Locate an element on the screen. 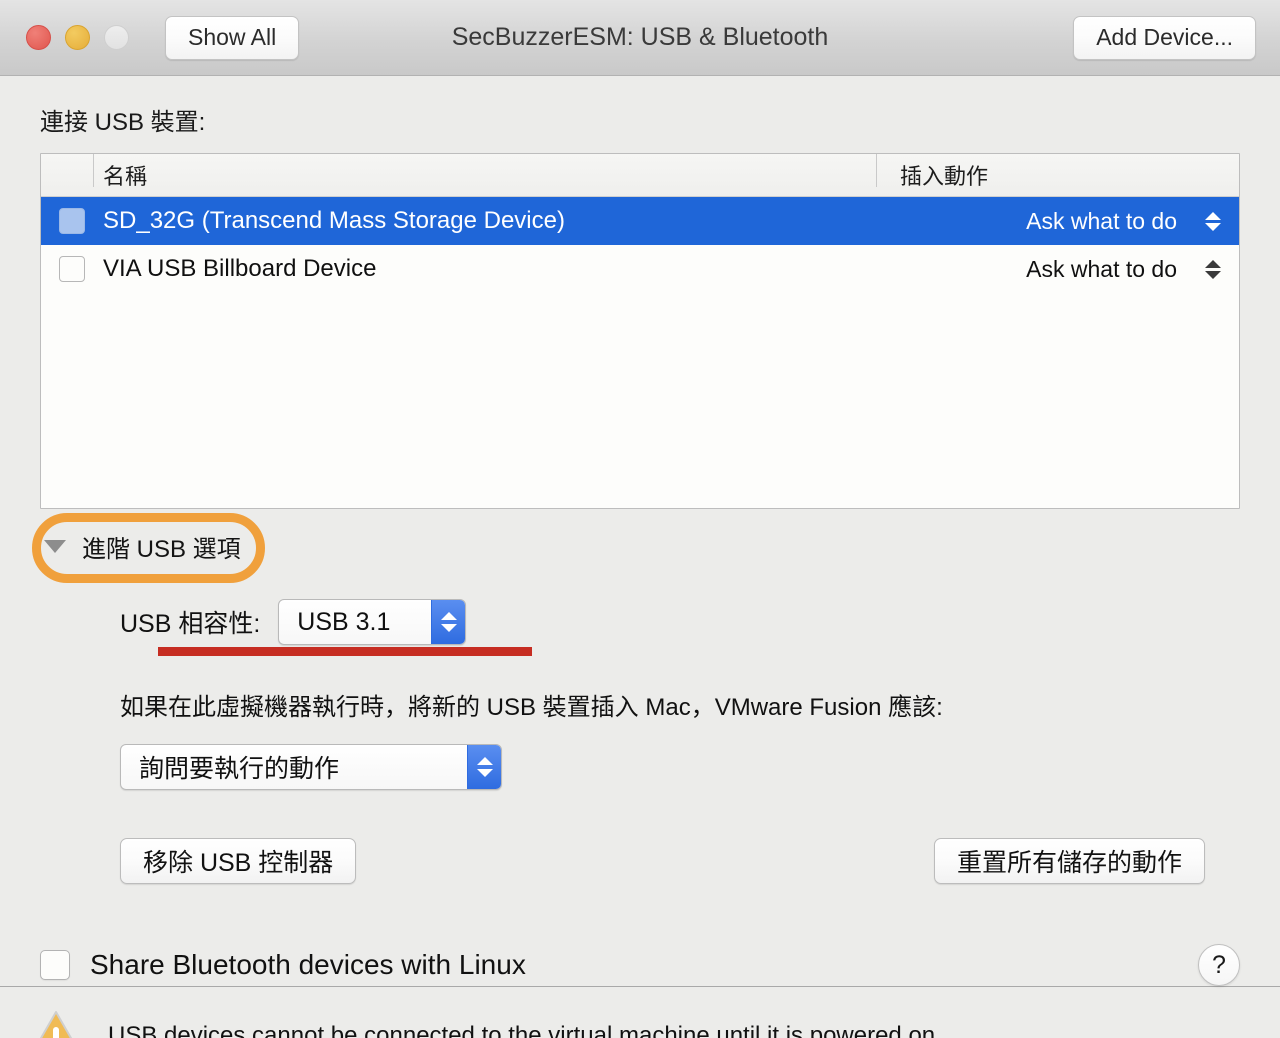 This screenshot has height=1038, width=1280. triangle-down-icon is located at coordinates (55, 546).